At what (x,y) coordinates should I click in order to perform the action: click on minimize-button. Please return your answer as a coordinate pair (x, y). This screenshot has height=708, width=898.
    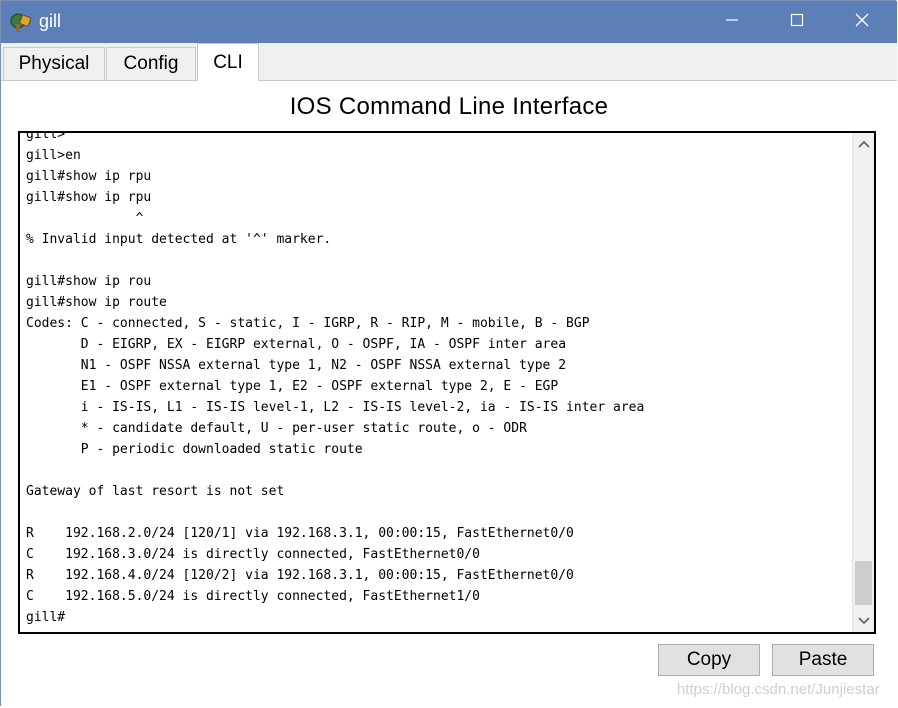
    Looking at the image, I should click on (732, 22).